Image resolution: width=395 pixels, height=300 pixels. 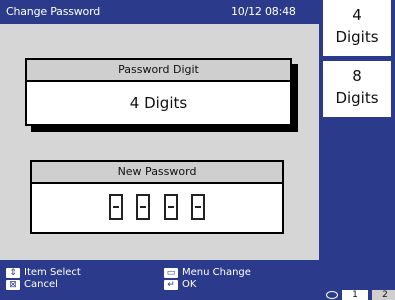 What do you see at coordinates (158, 103) in the screenshot?
I see `password-digit-value: 4 Digits` at bounding box center [158, 103].